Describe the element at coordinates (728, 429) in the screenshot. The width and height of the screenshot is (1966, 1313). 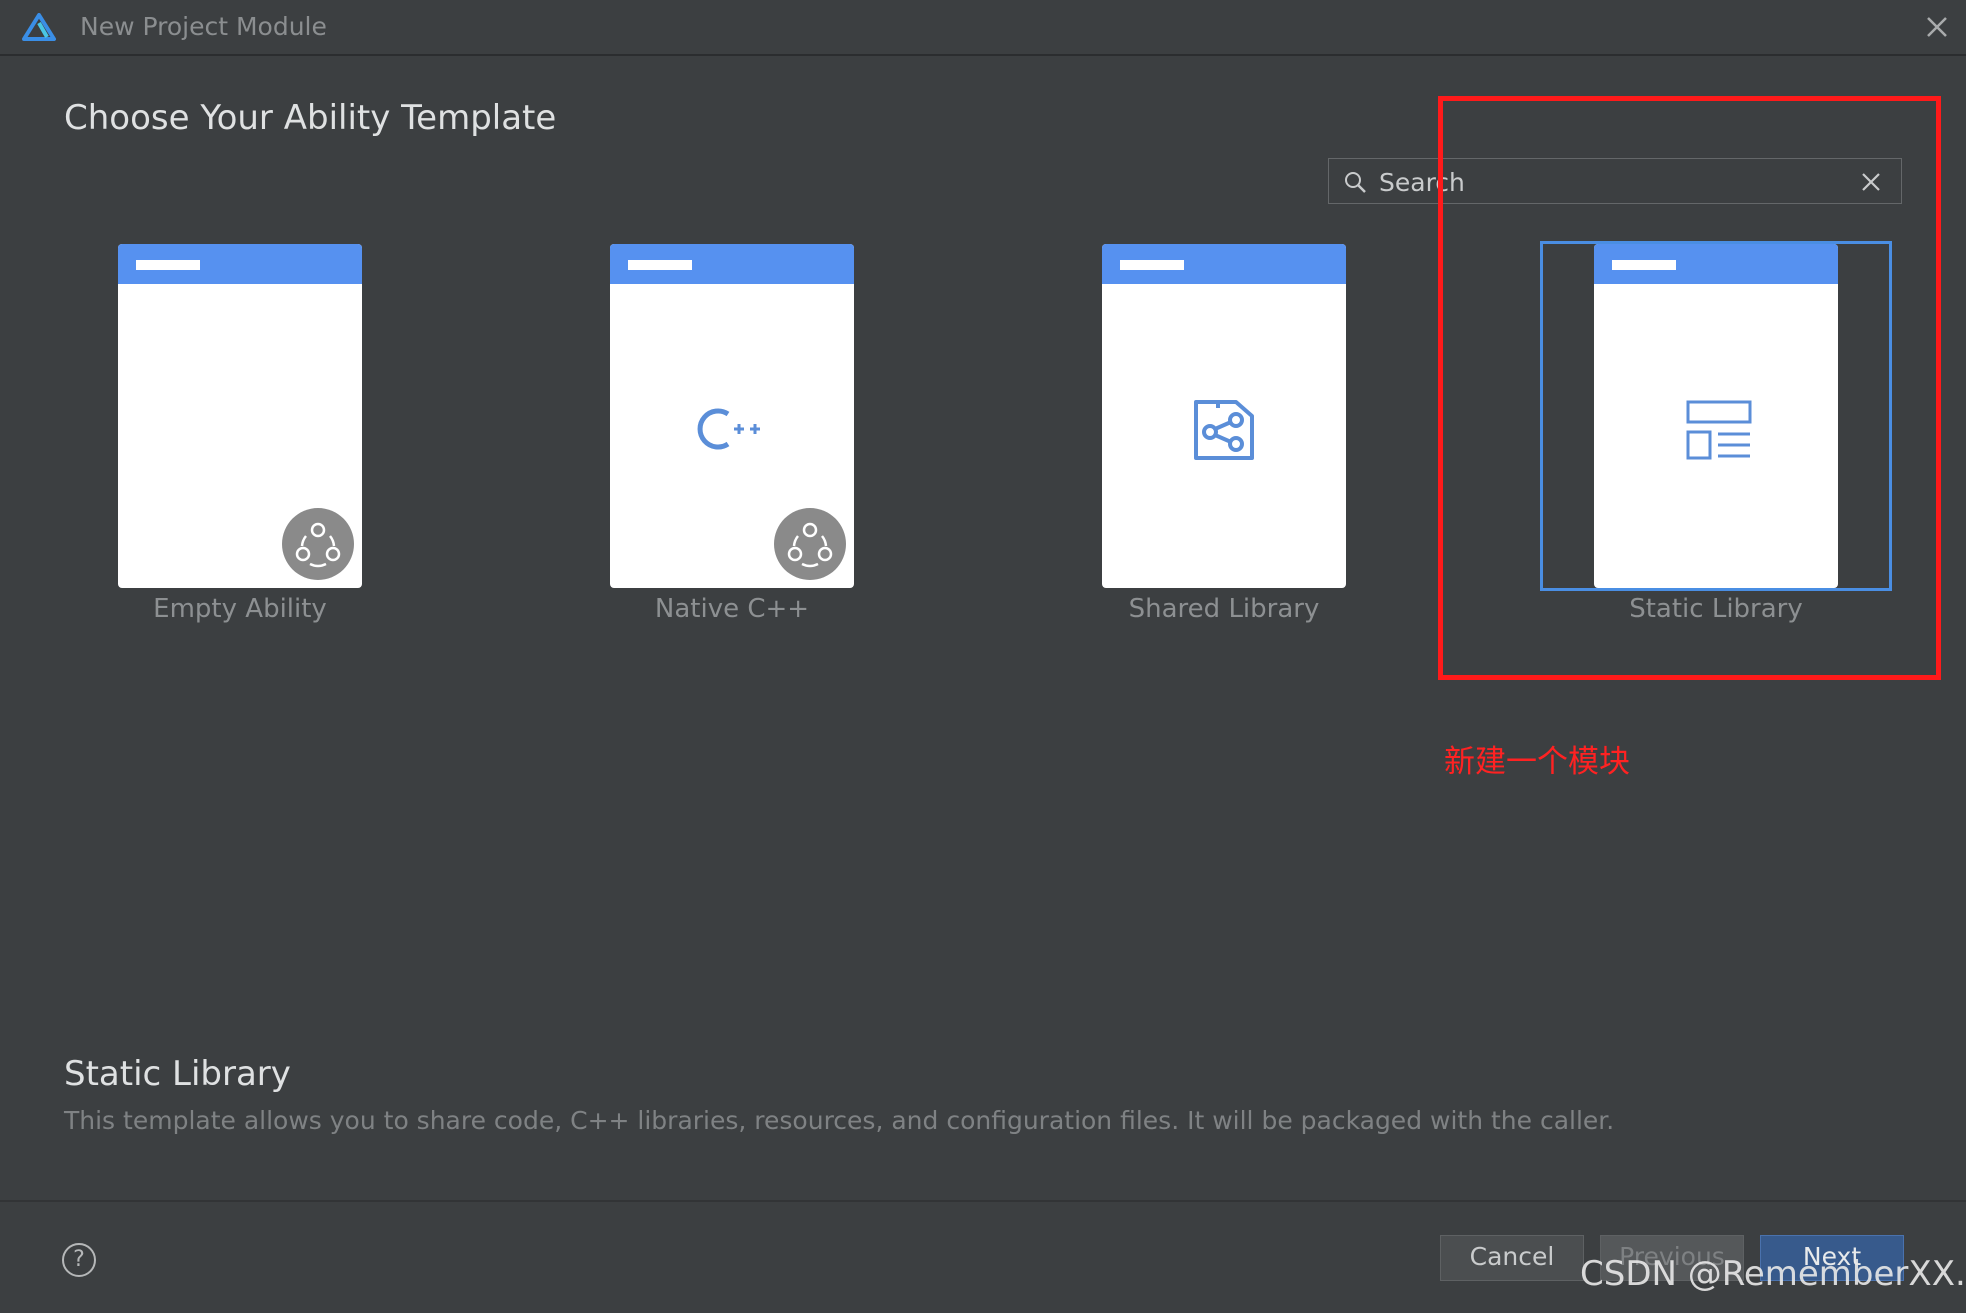
I see `cpp-icon` at that location.